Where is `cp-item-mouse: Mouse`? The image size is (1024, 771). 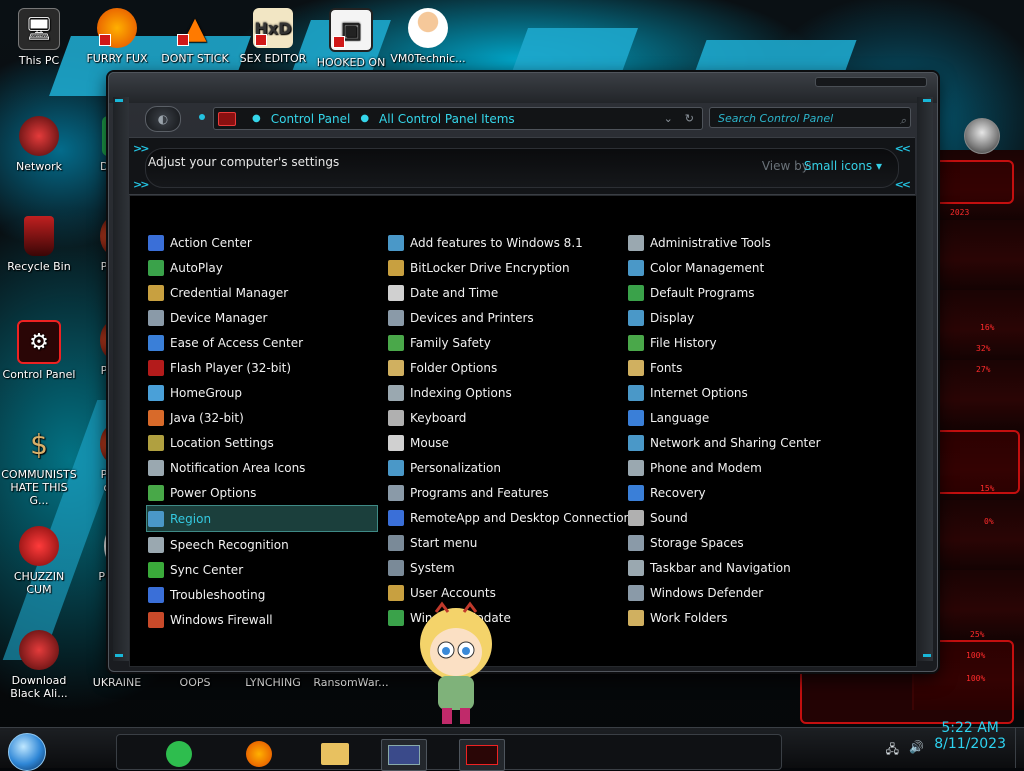 cp-item-mouse: Mouse is located at coordinates (506, 442).